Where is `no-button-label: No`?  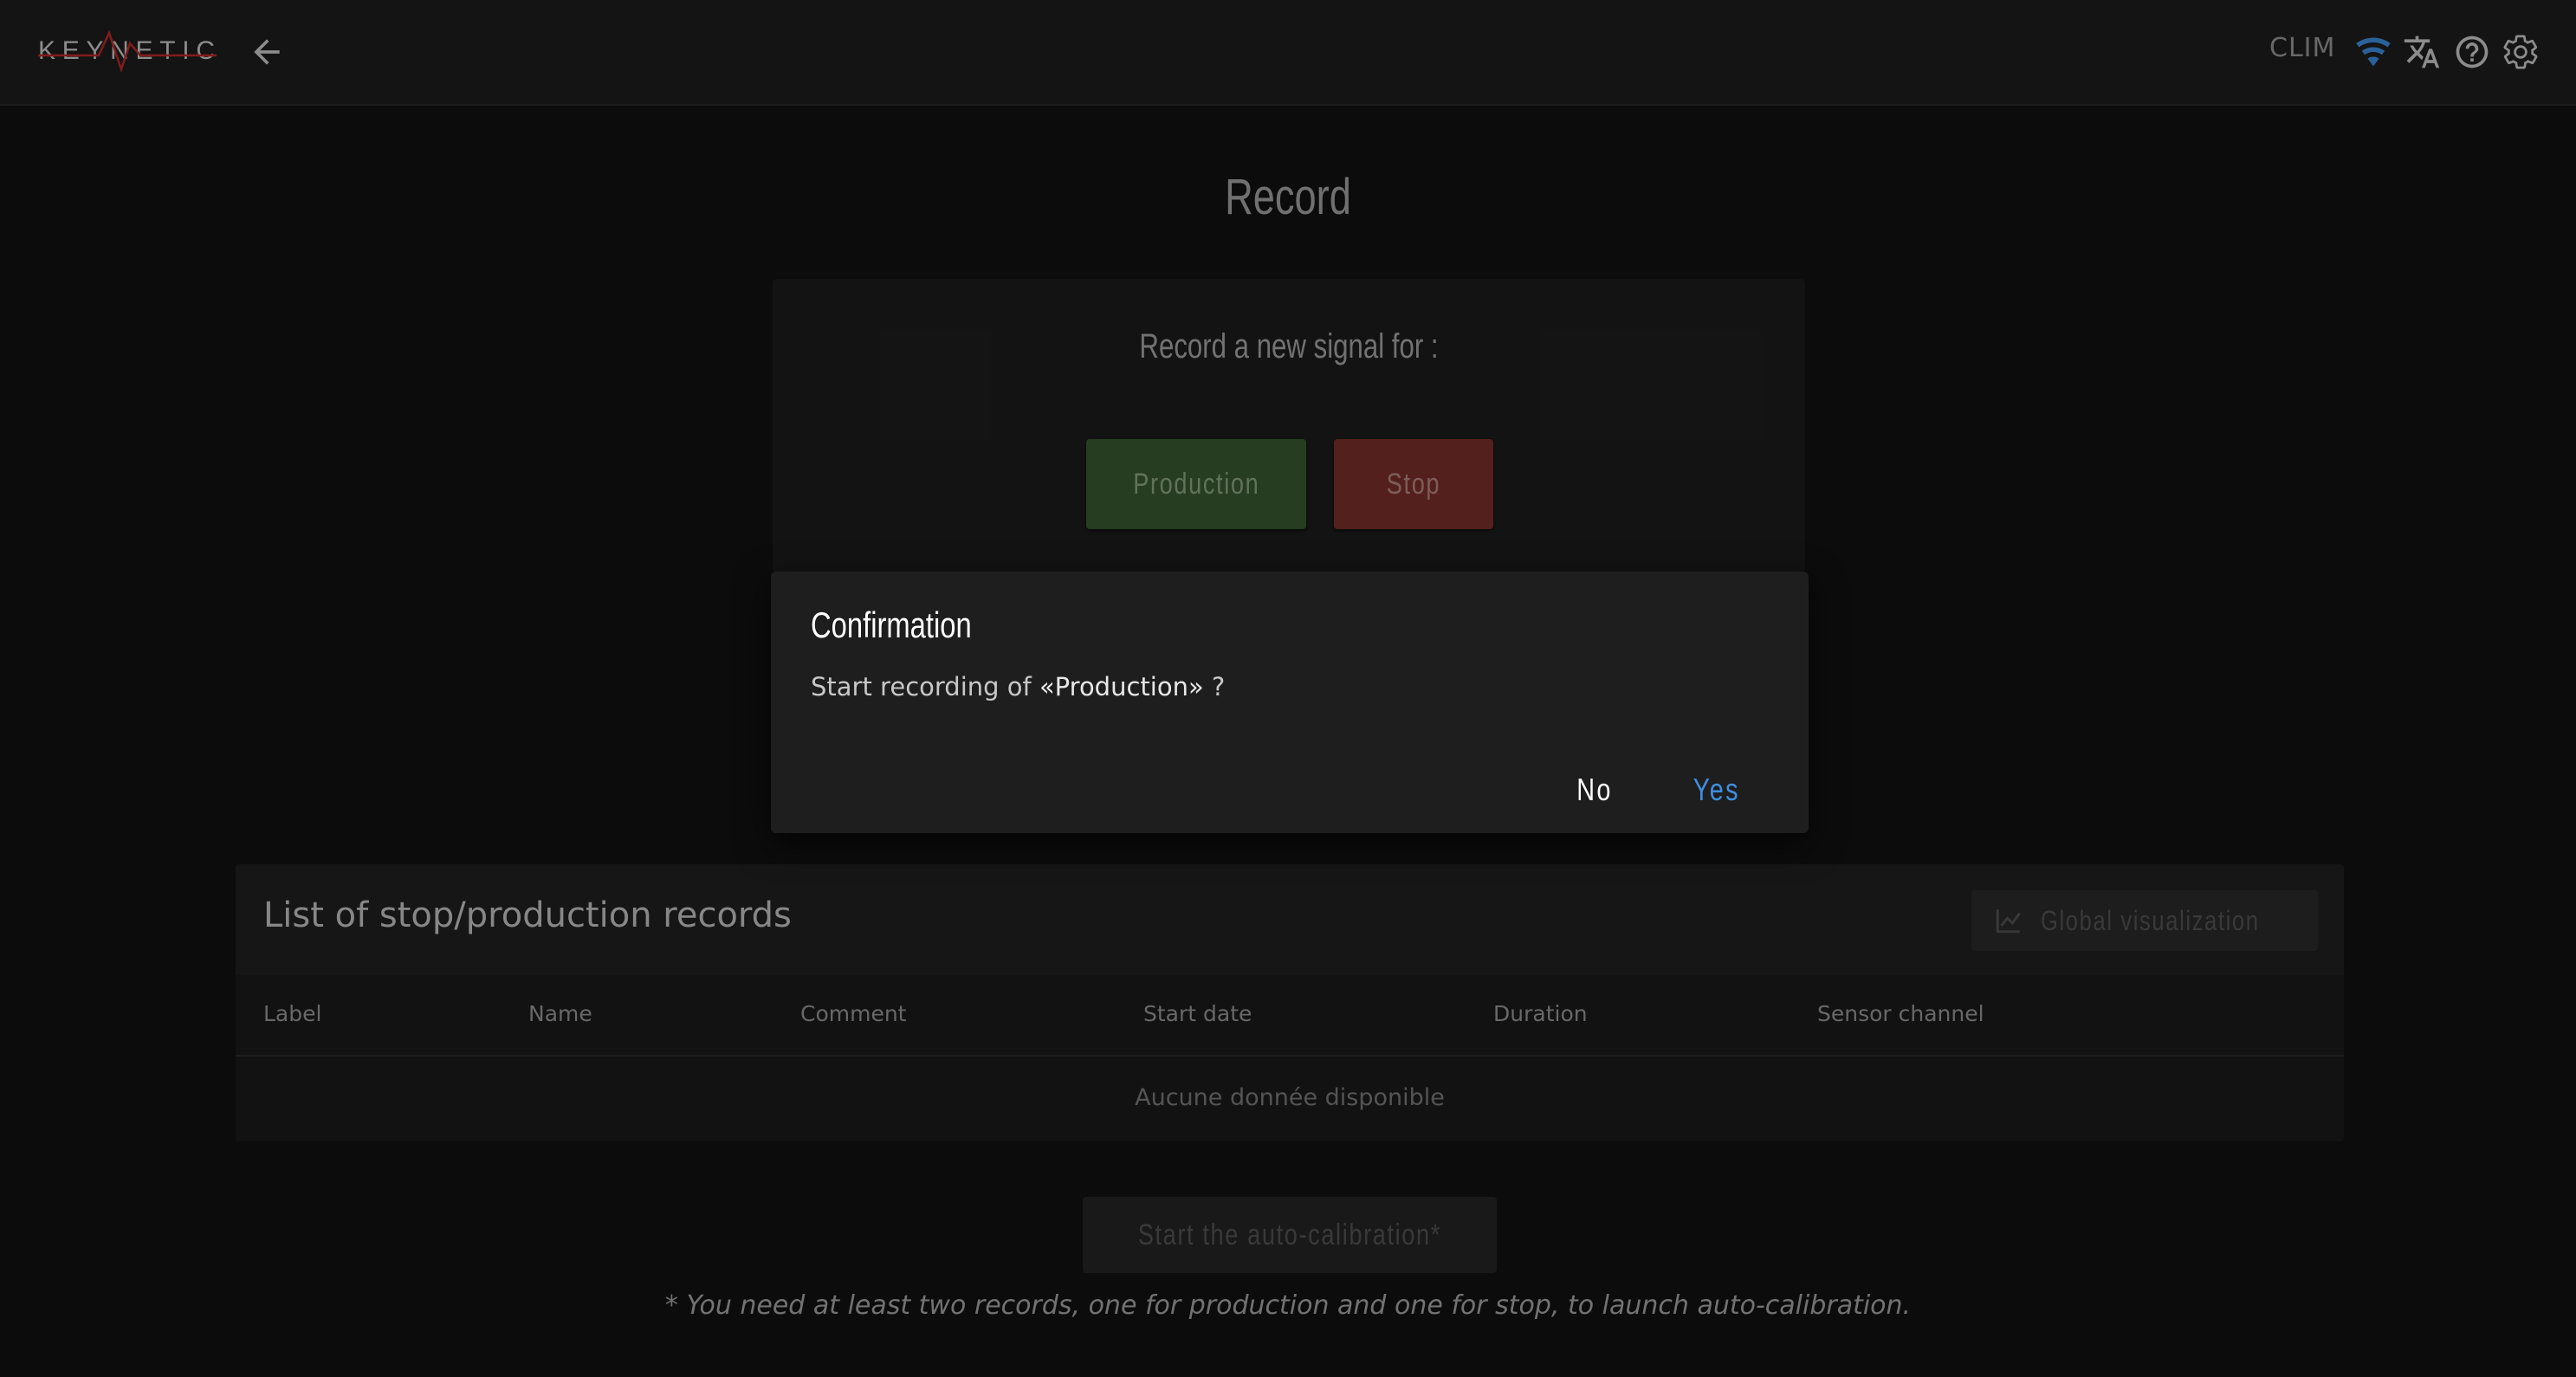 no-button-label: No is located at coordinates (1594, 789).